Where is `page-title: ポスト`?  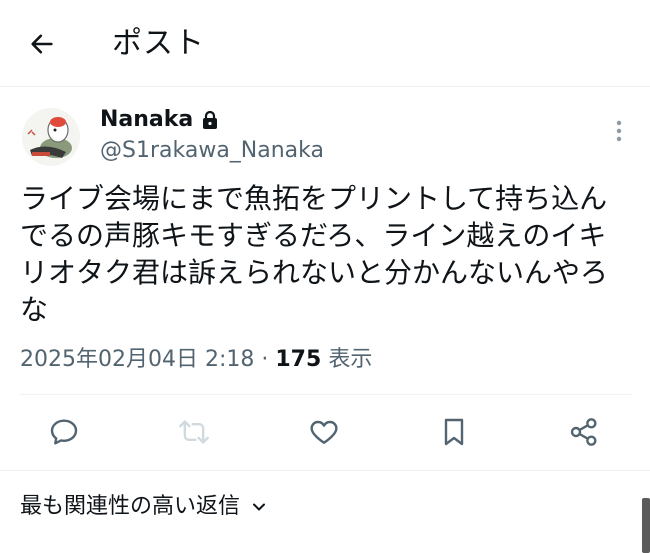
page-title: ポスト is located at coordinates (158, 43).